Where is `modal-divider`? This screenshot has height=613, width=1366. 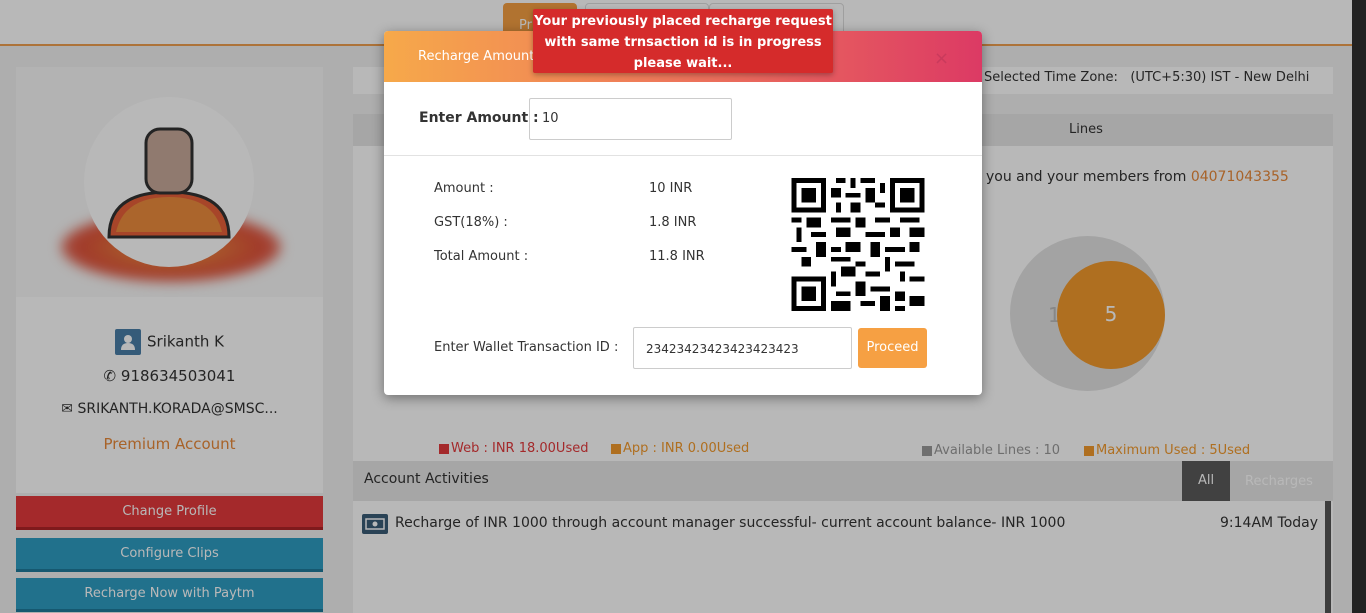
modal-divider is located at coordinates (683, 155).